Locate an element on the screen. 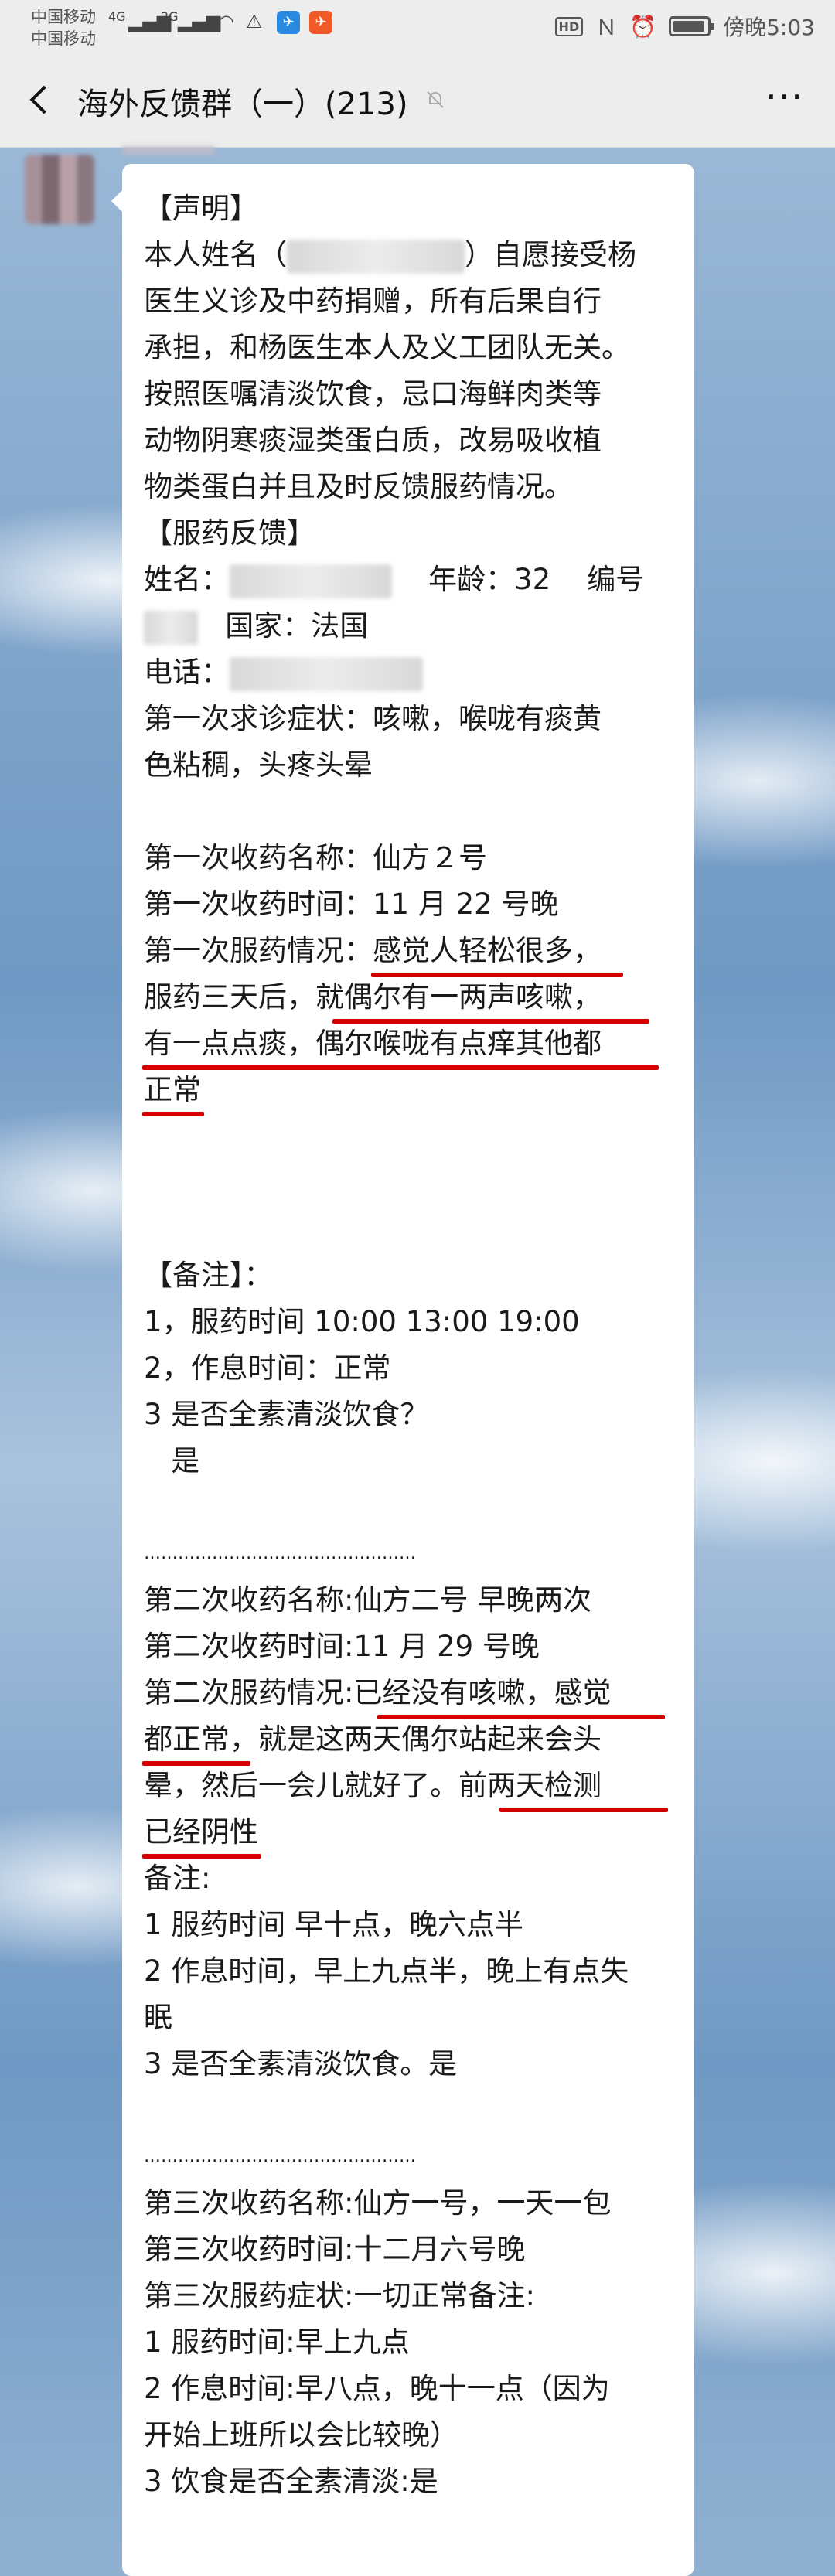  text-line: 第三次收药时间:十二月六号晚 is located at coordinates (335, 2249).